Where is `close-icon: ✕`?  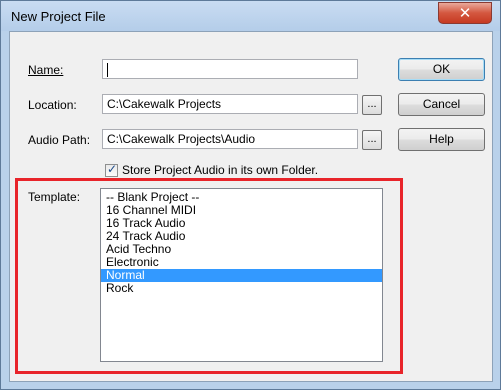
close-icon: ✕ is located at coordinates (465, 13).